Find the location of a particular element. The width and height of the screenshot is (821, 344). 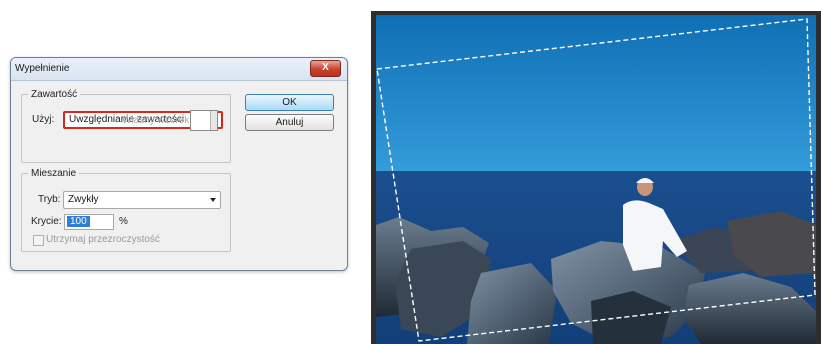

mode-label: Tryb: is located at coordinates (49, 199).